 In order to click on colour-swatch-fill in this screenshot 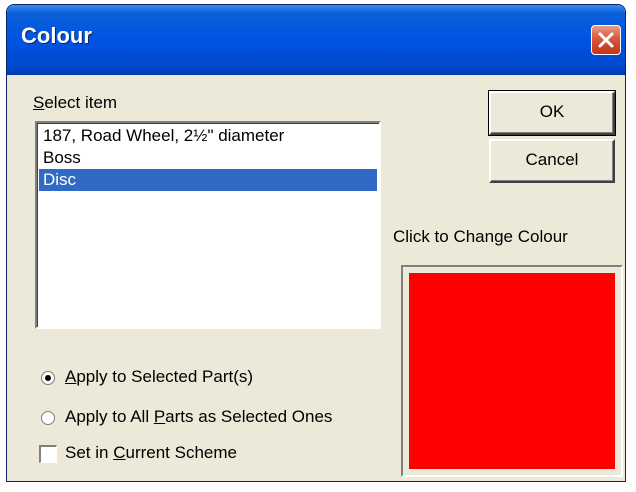, I will do `click(512, 371)`.